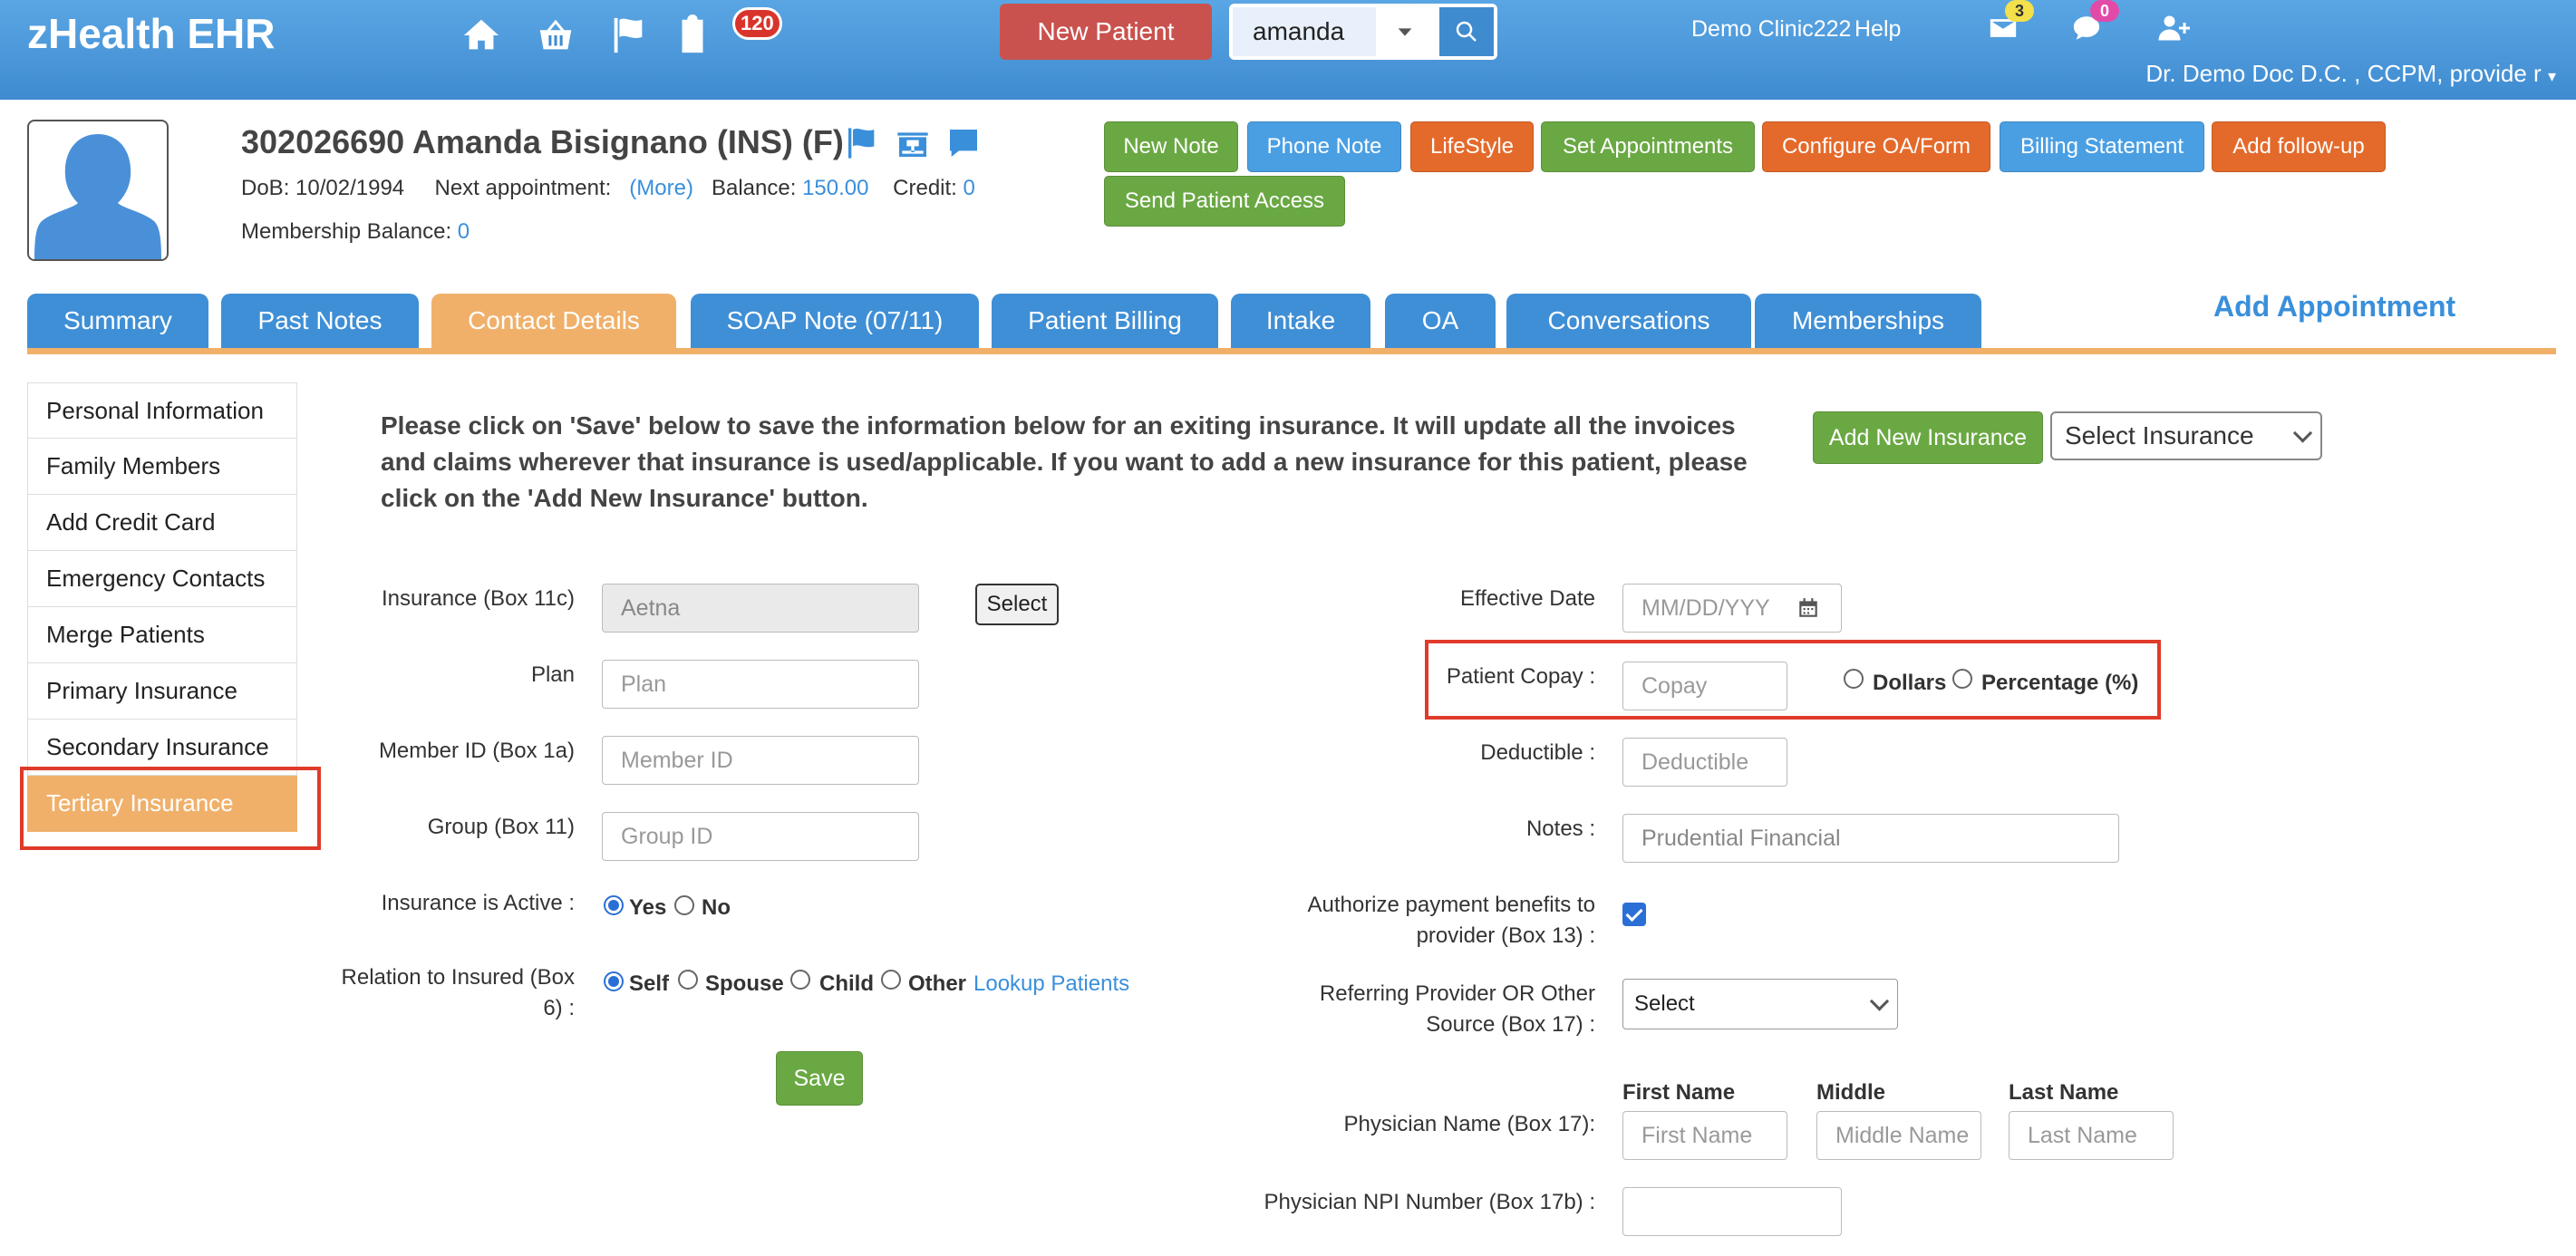  I want to click on active-no-radio, so click(684, 905).